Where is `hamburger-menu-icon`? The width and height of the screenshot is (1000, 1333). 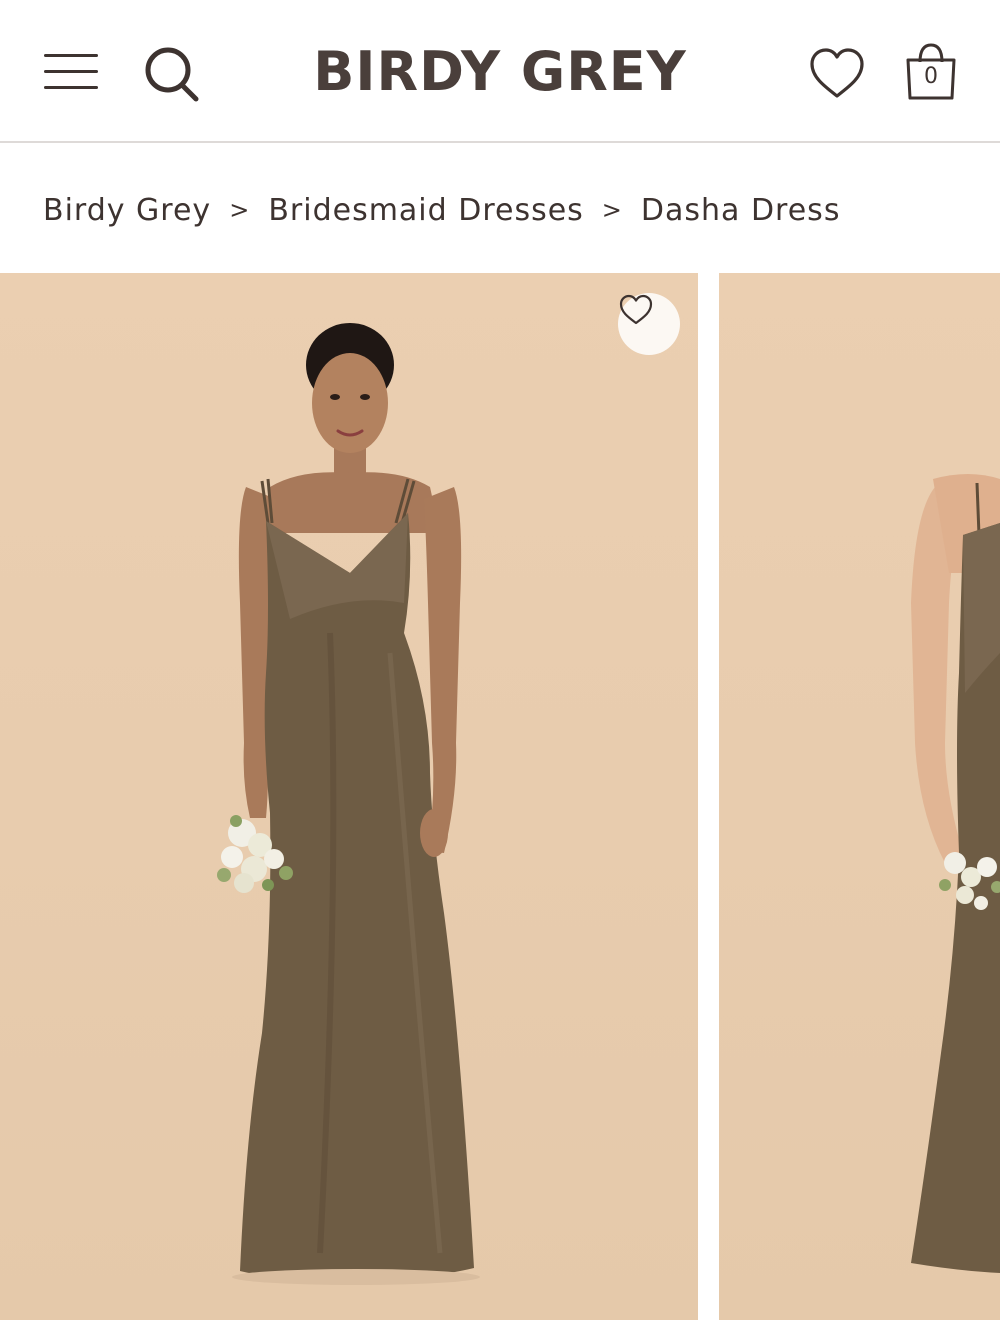
hamburger-menu-icon is located at coordinates (71, 72).